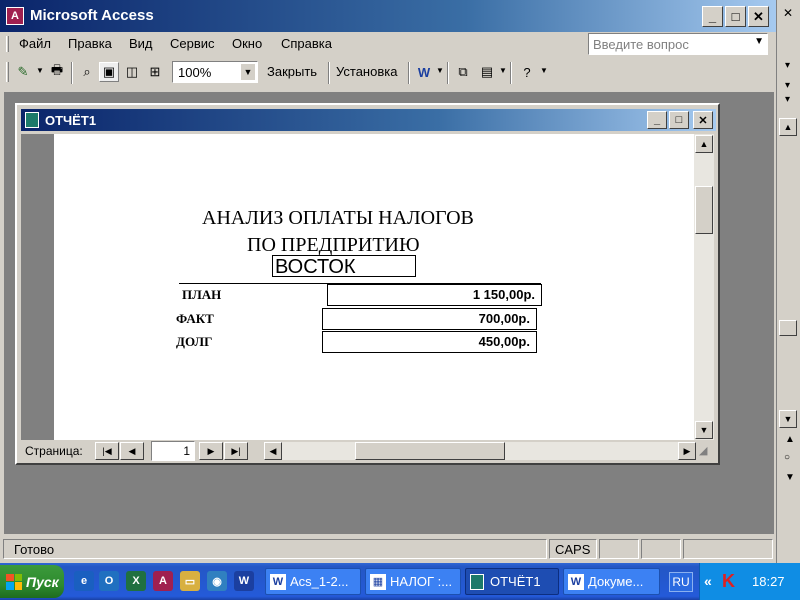 The image size is (800, 600). What do you see at coordinates (728, 581) in the screenshot?
I see `kaspersky-icon: K` at bounding box center [728, 581].